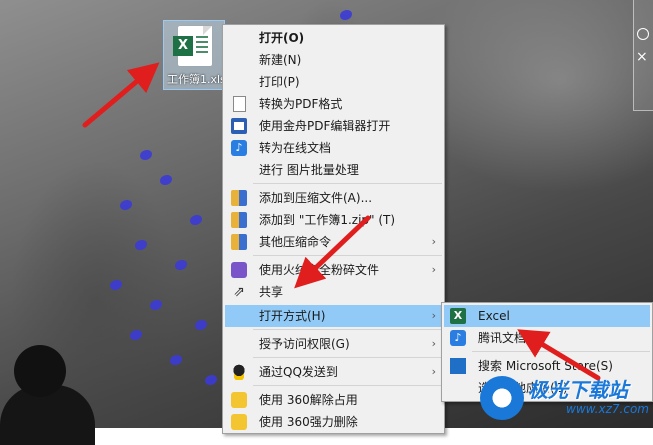 The image size is (653, 445). Describe the element at coordinates (239, 104) in the screenshot. I see `pdf-doc-icon` at that location.